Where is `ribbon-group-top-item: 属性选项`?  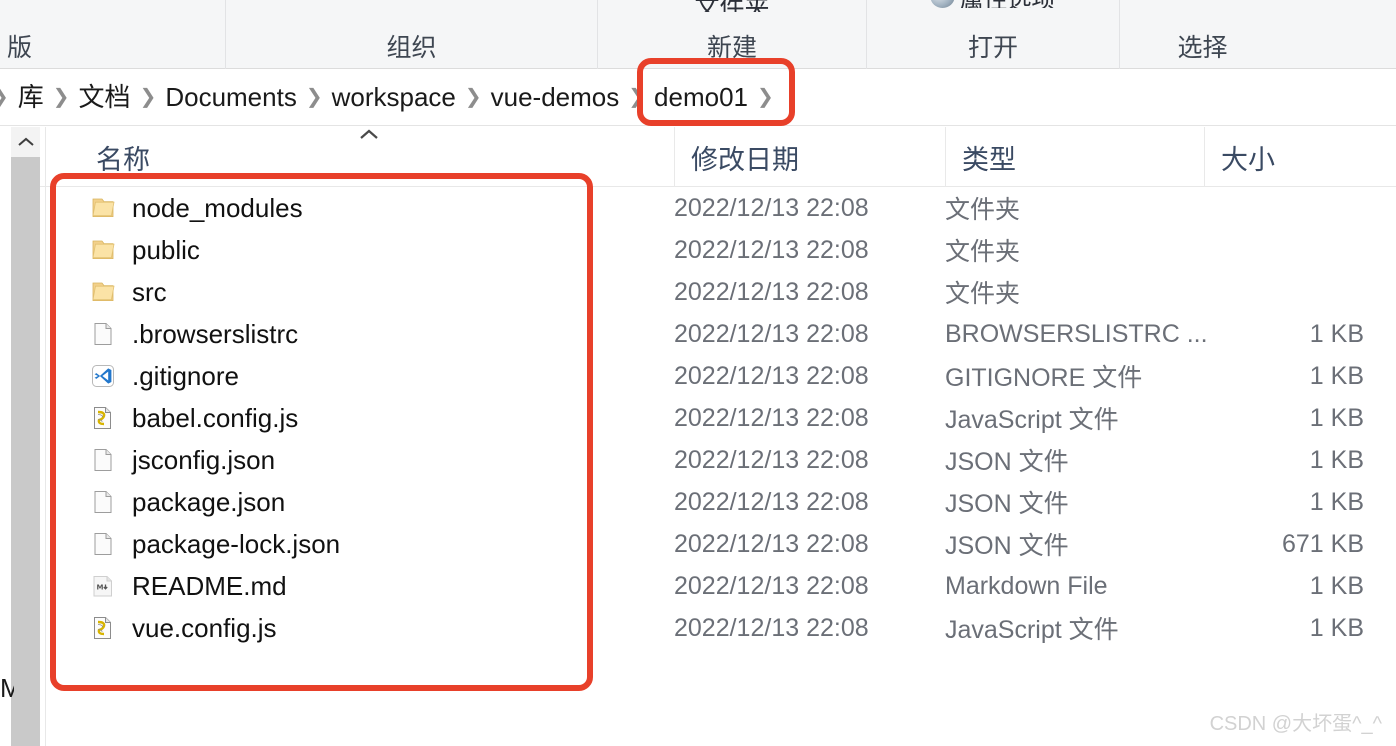
ribbon-group-top-item: 属性选项 is located at coordinates (993, 4).